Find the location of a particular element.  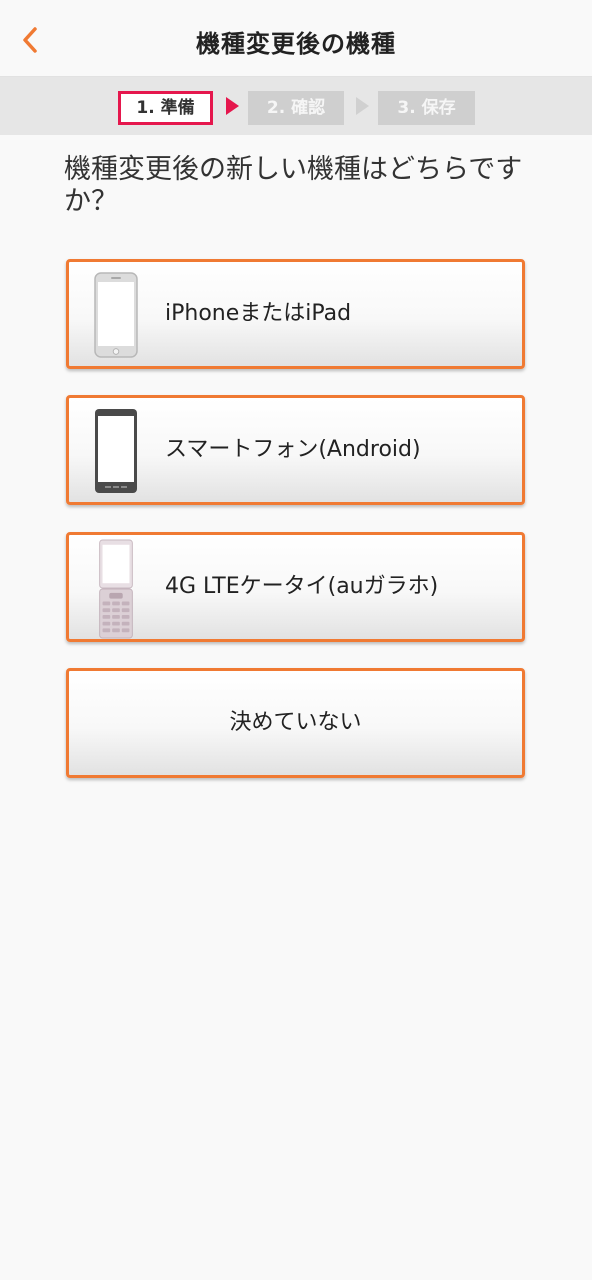

question-text: 機種変更後の新しい機種はどちらですか？ is located at coordinates (293, 185).